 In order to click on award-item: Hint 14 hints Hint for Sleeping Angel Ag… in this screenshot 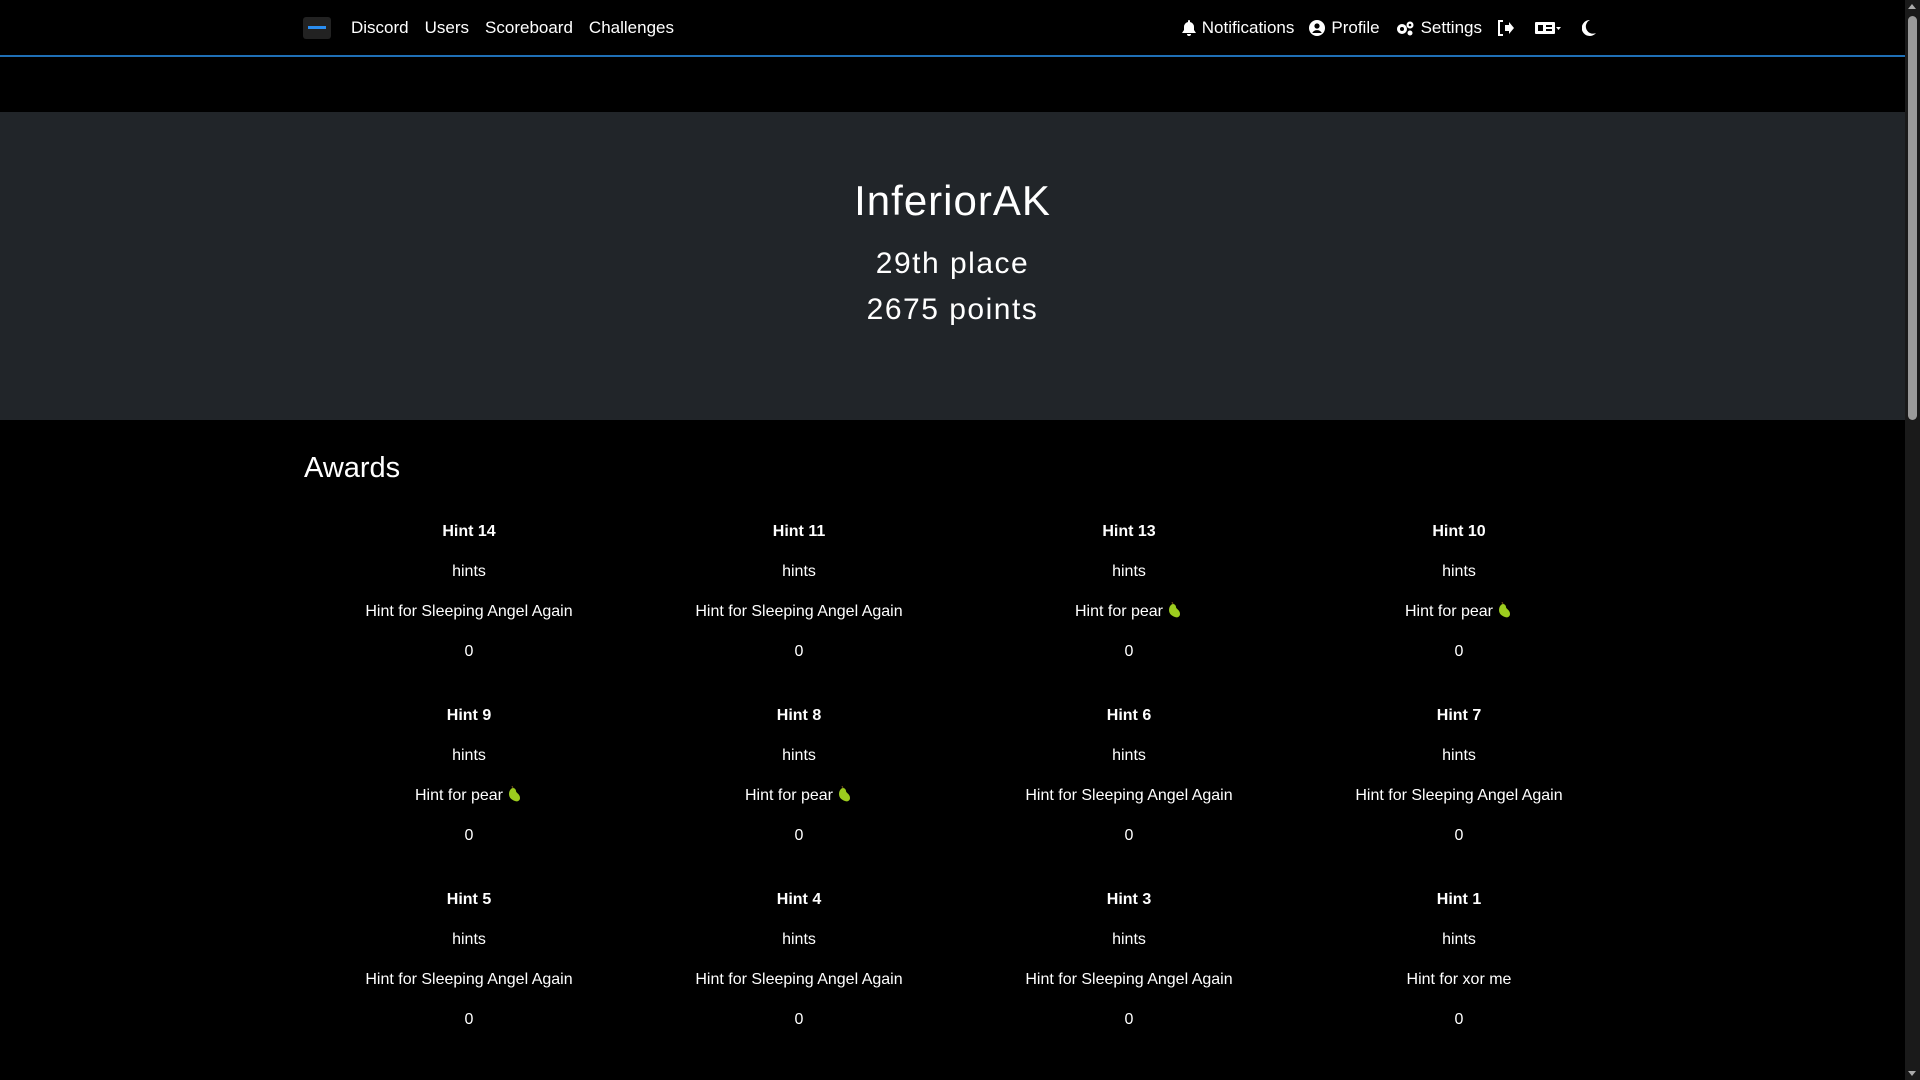, I will do `click(469, 604)`.